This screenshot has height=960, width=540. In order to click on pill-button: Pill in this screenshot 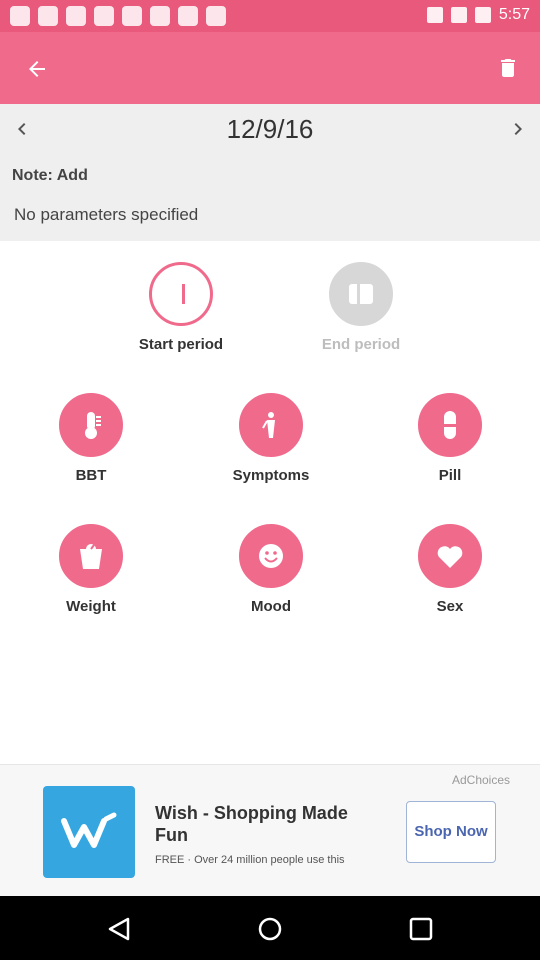, I will do `click(450, 438)`.